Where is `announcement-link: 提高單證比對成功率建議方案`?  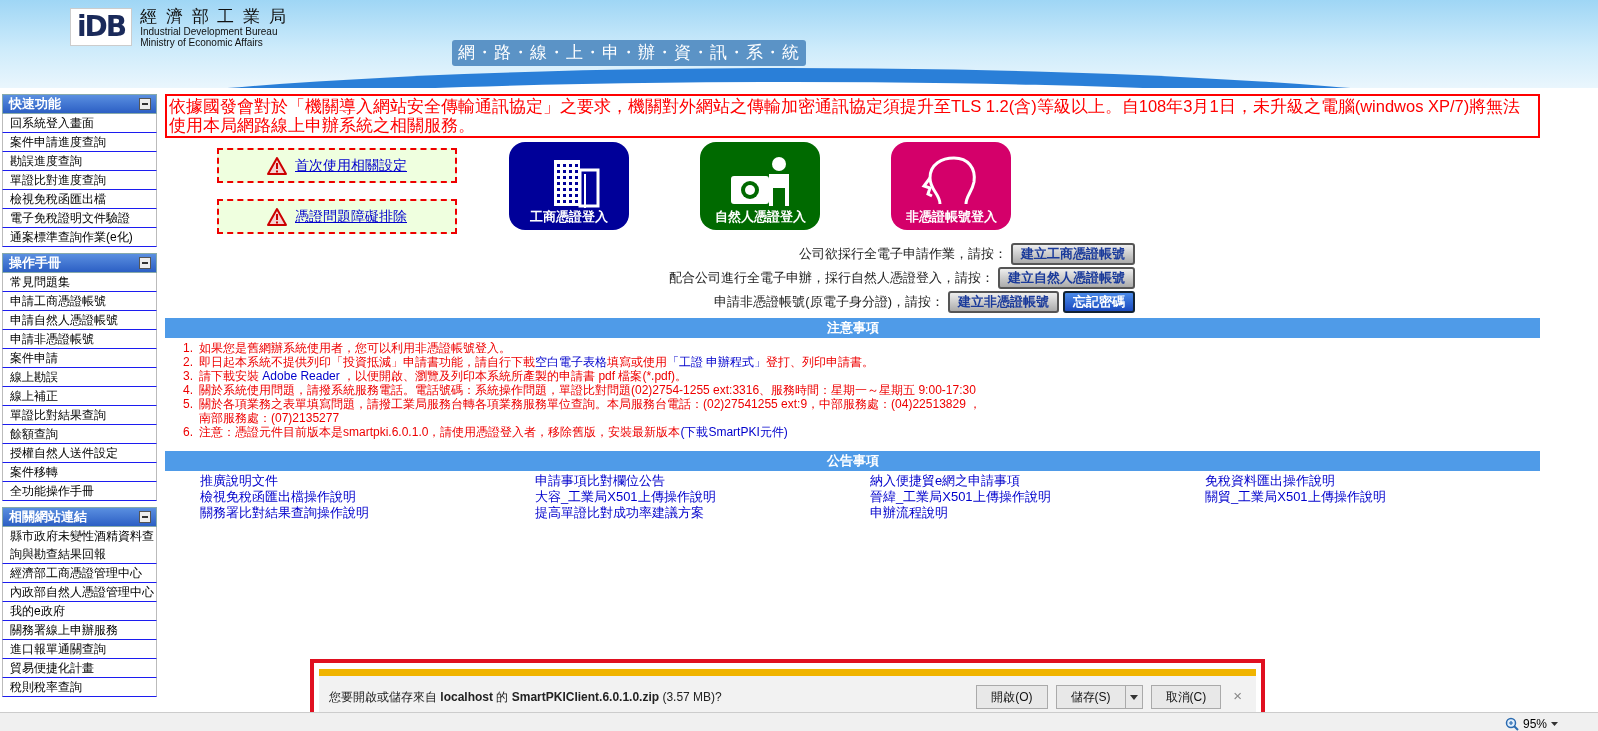 announcement-link: 提高單證比對成功率建議方案 is located at coordinates (702, 513).